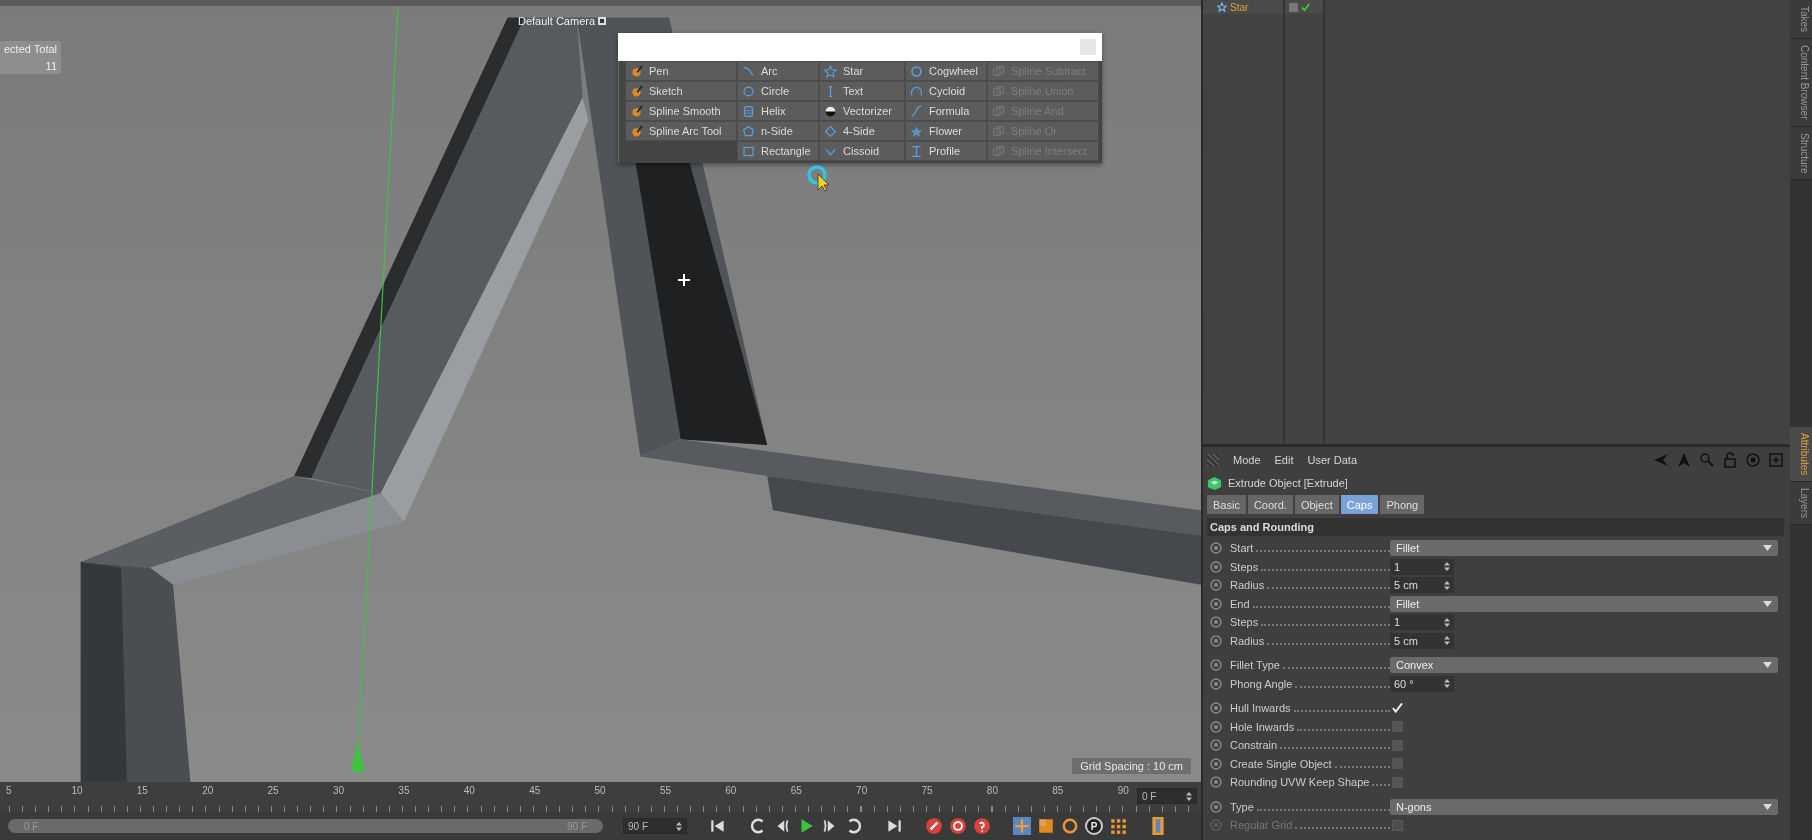  Describe the element at coordinates (946, 131) in the screenshot. I see `menu-item: Flower` at that location.